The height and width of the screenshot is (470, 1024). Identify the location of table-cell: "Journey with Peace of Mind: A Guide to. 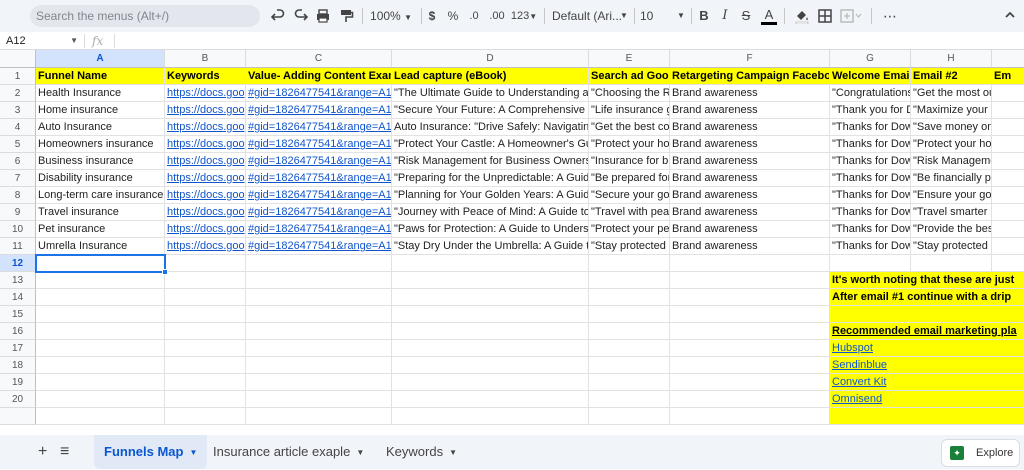
(490, 212).